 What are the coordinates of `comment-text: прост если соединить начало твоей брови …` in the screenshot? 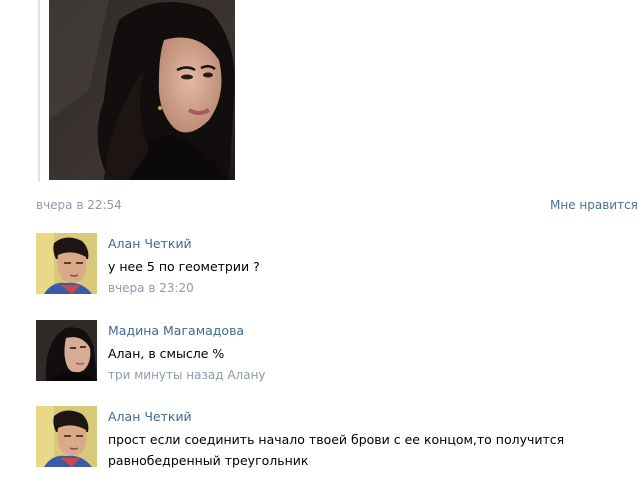 It's located at (336, 450).